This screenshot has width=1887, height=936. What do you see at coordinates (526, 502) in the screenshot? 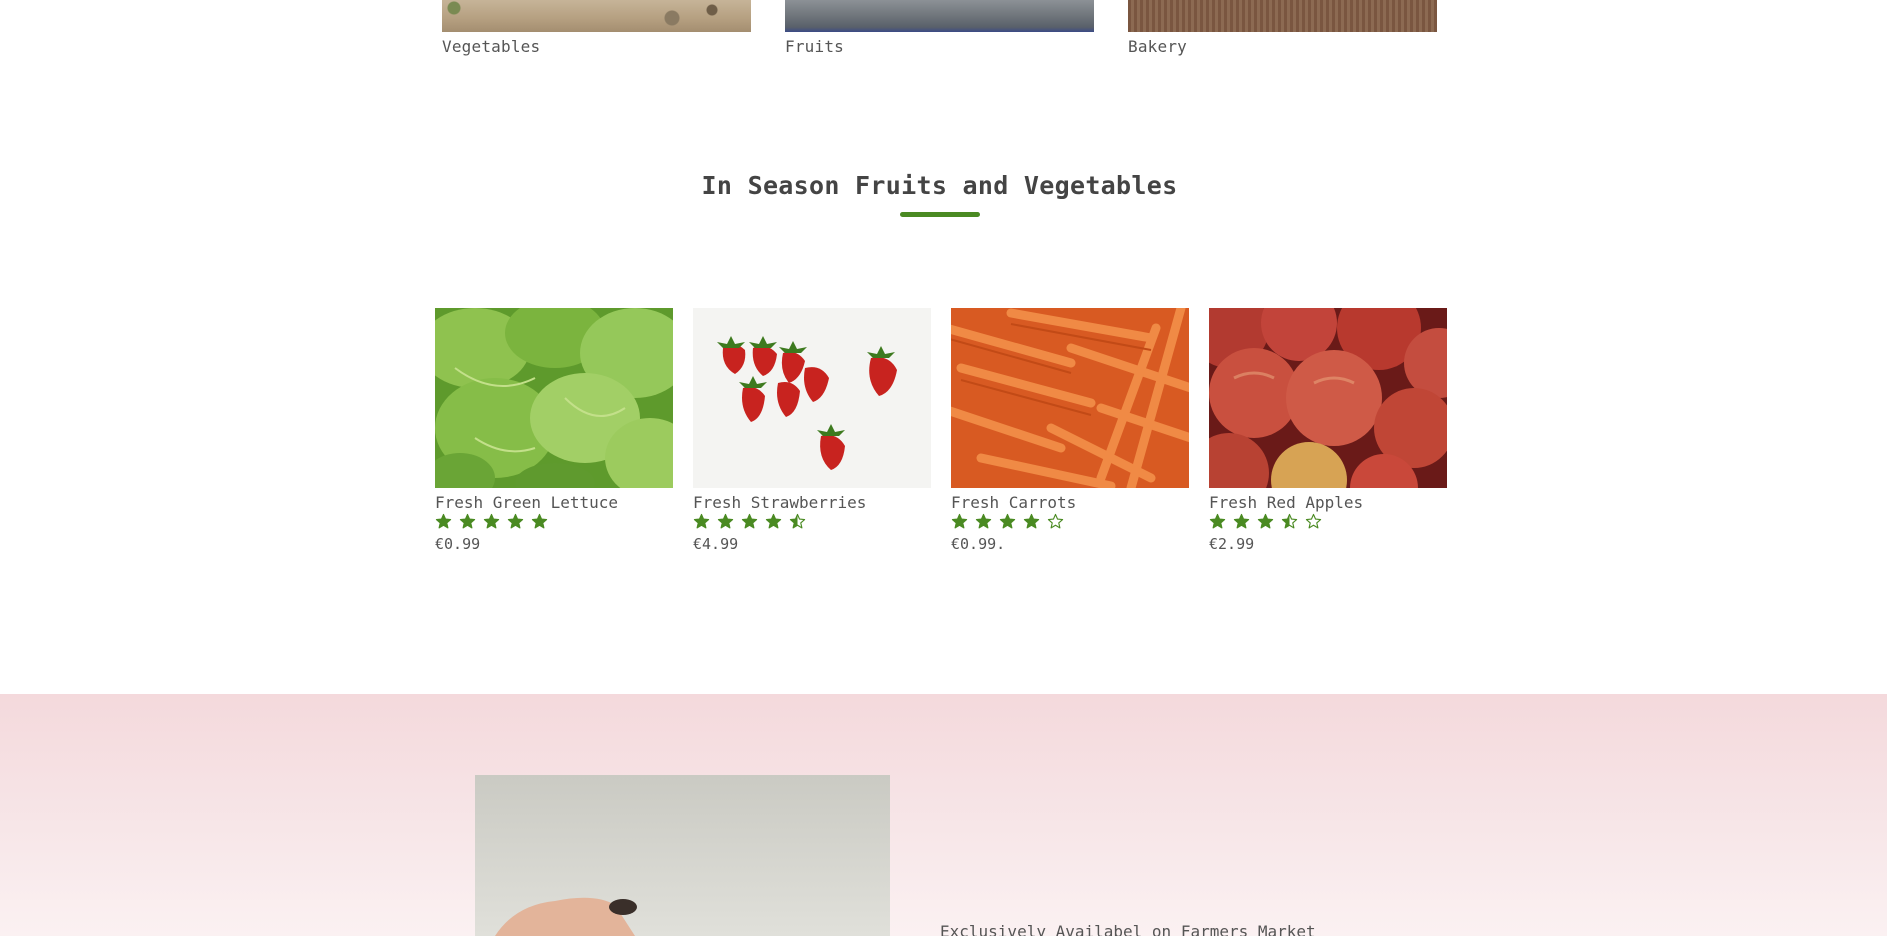
I see `product-name: Fresh Green Lettuce` at bounding box center [526, 502].